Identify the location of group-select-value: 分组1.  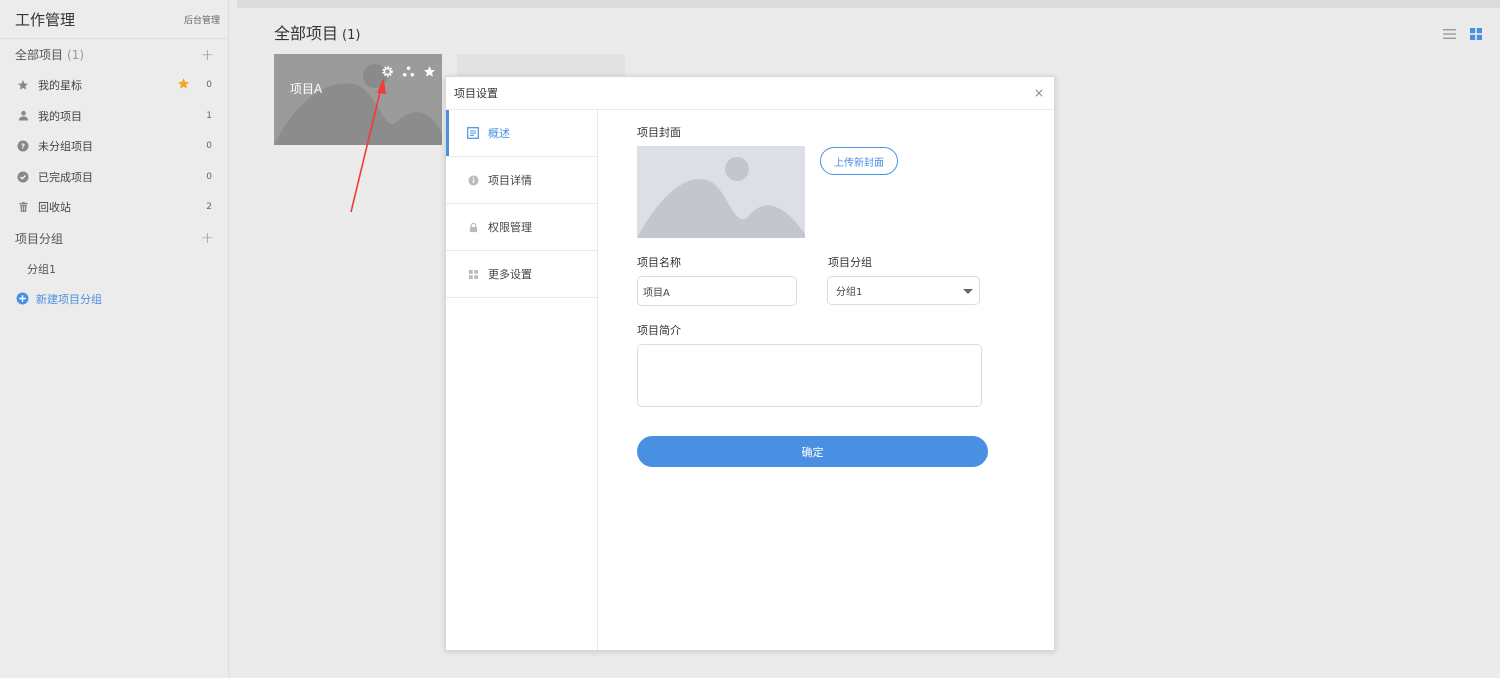
(849, 292).